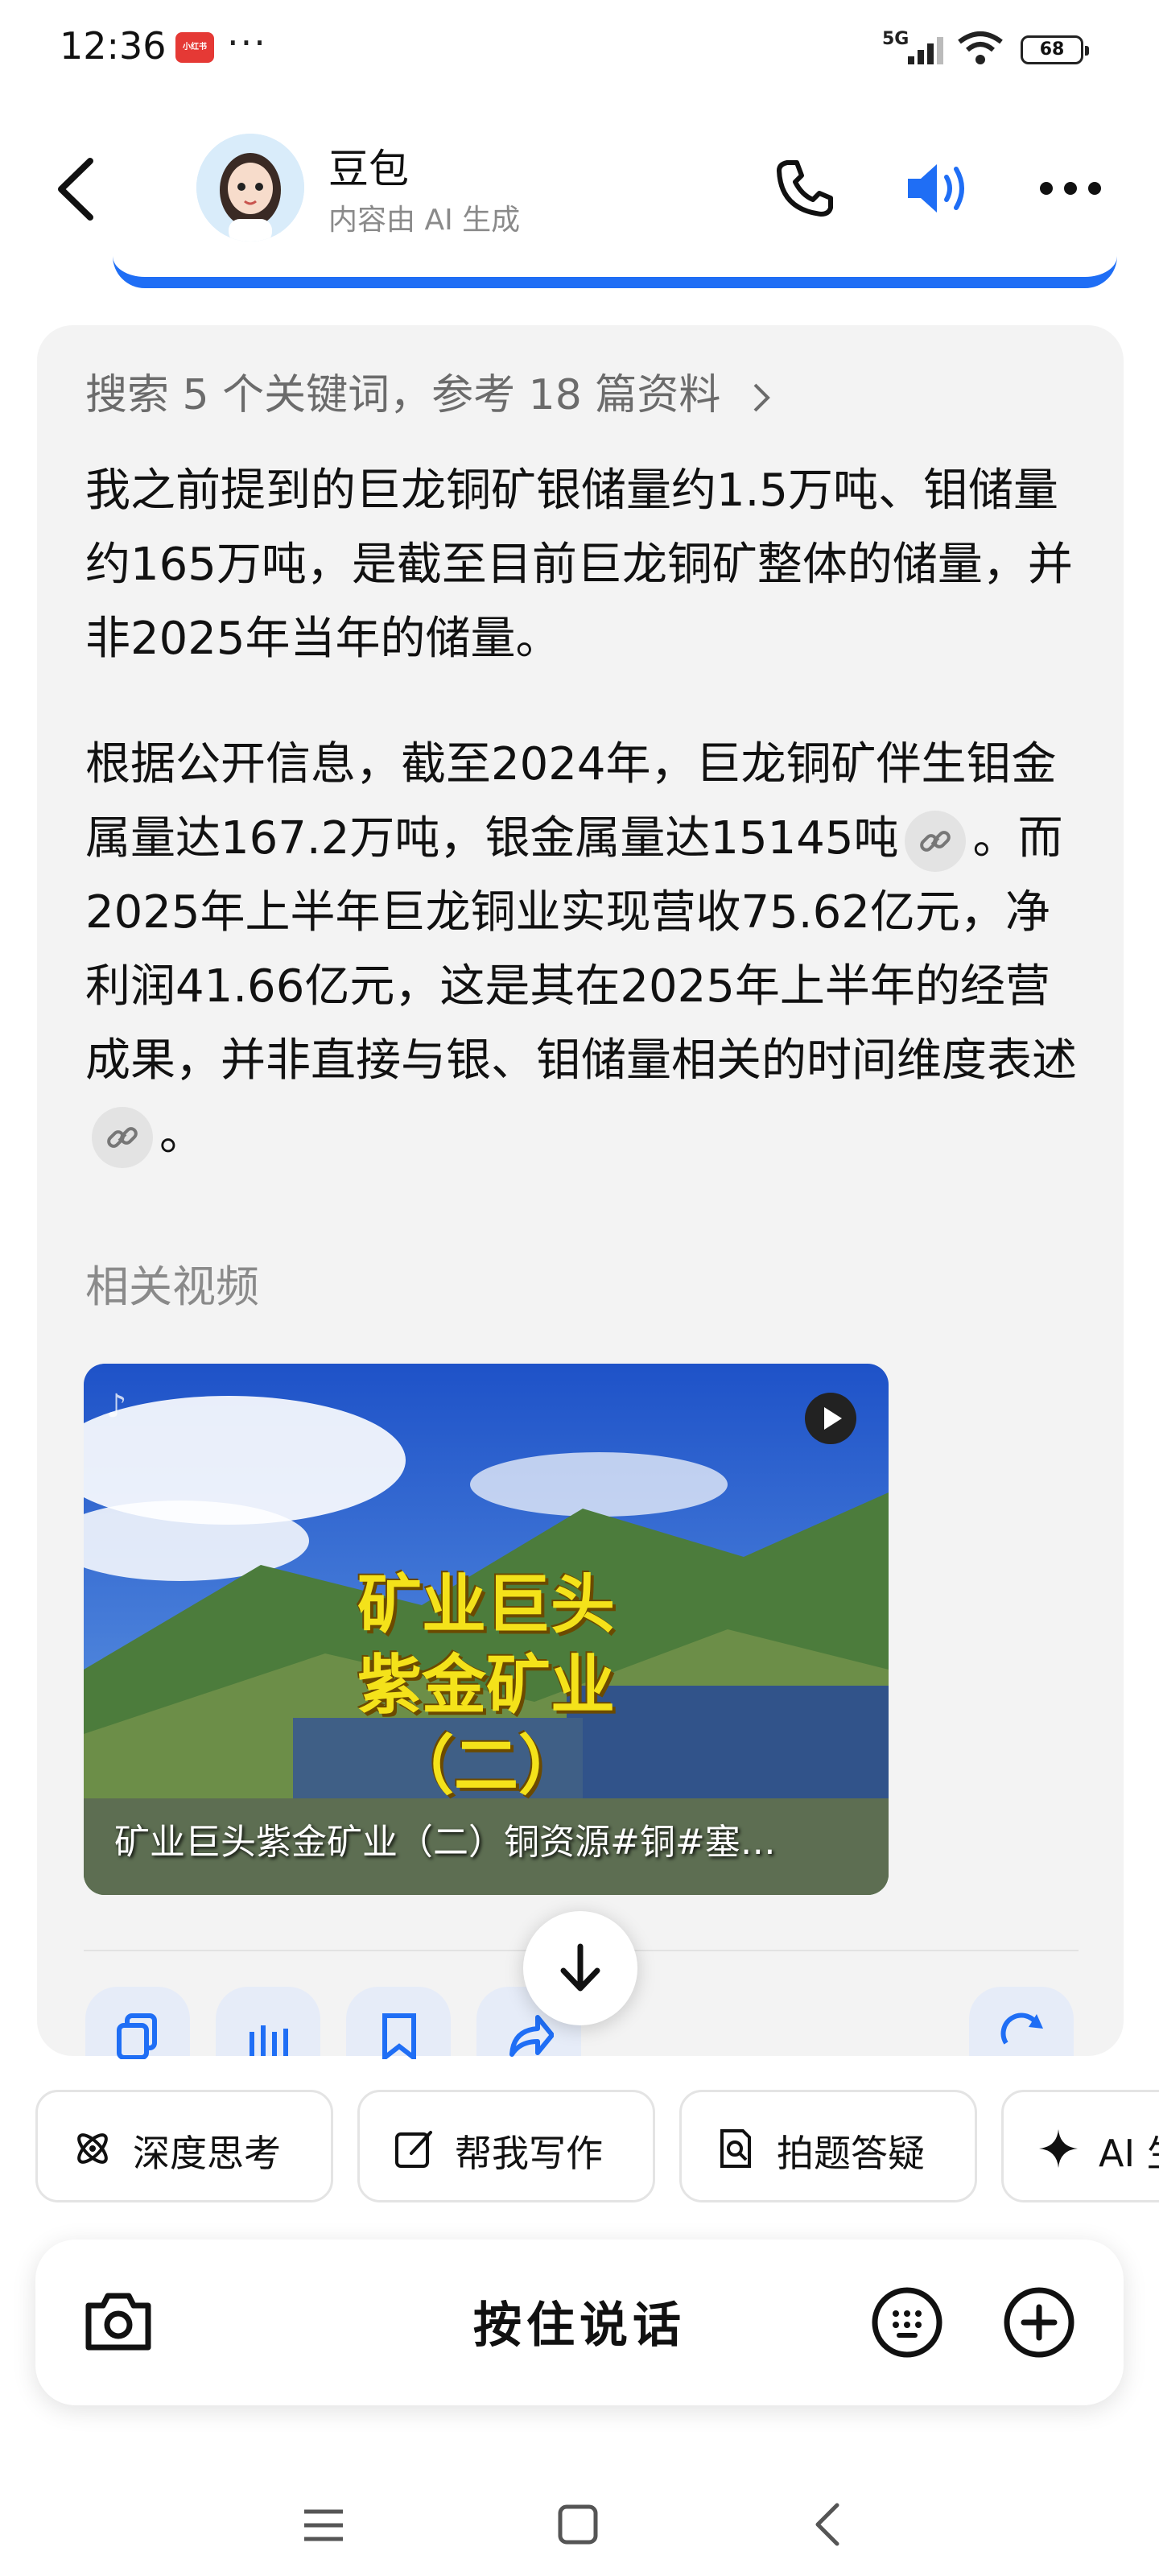  I want to click on search-summary: 搜索 5 个关键词，参考 18 篇资料, so click(429, 391).